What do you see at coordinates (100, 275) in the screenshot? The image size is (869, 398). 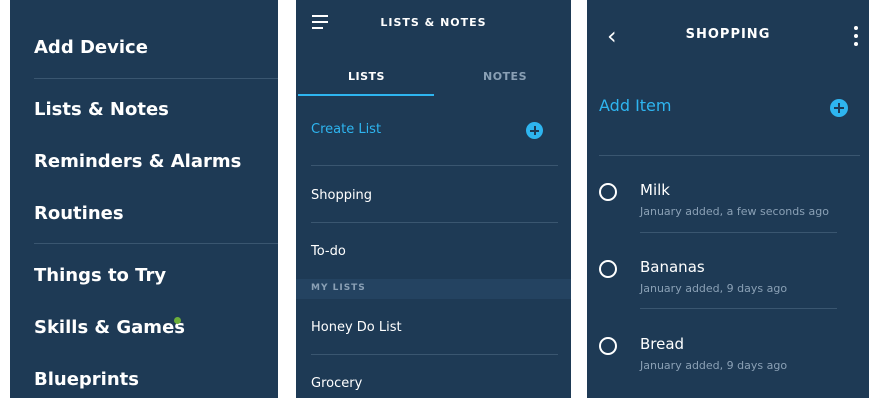 I see `menu-item-things-to-try: Things to Try` at bounding box center [100, 275].